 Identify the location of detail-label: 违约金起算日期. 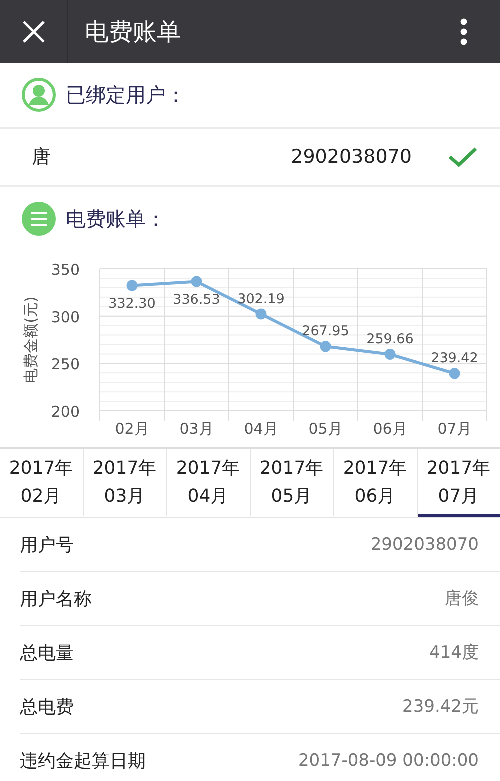
(83, 761).